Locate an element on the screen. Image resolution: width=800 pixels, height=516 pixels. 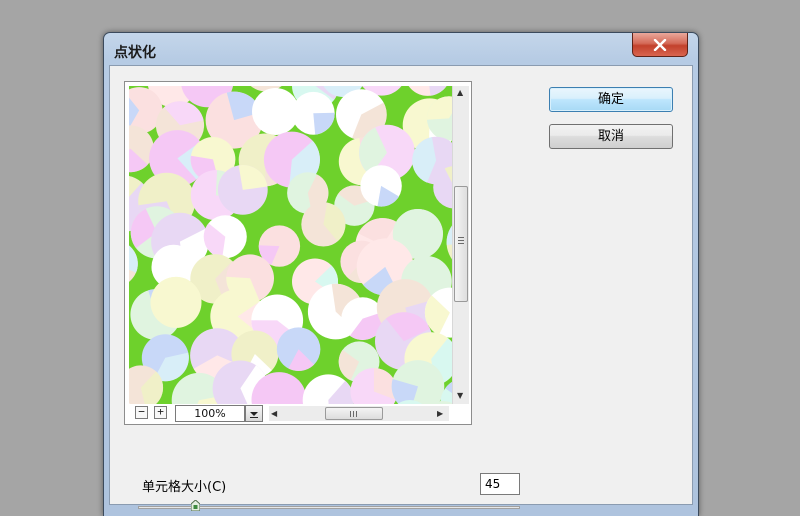
cell-size-label: 单元格大小(C) is located at coordinates (184, 487).